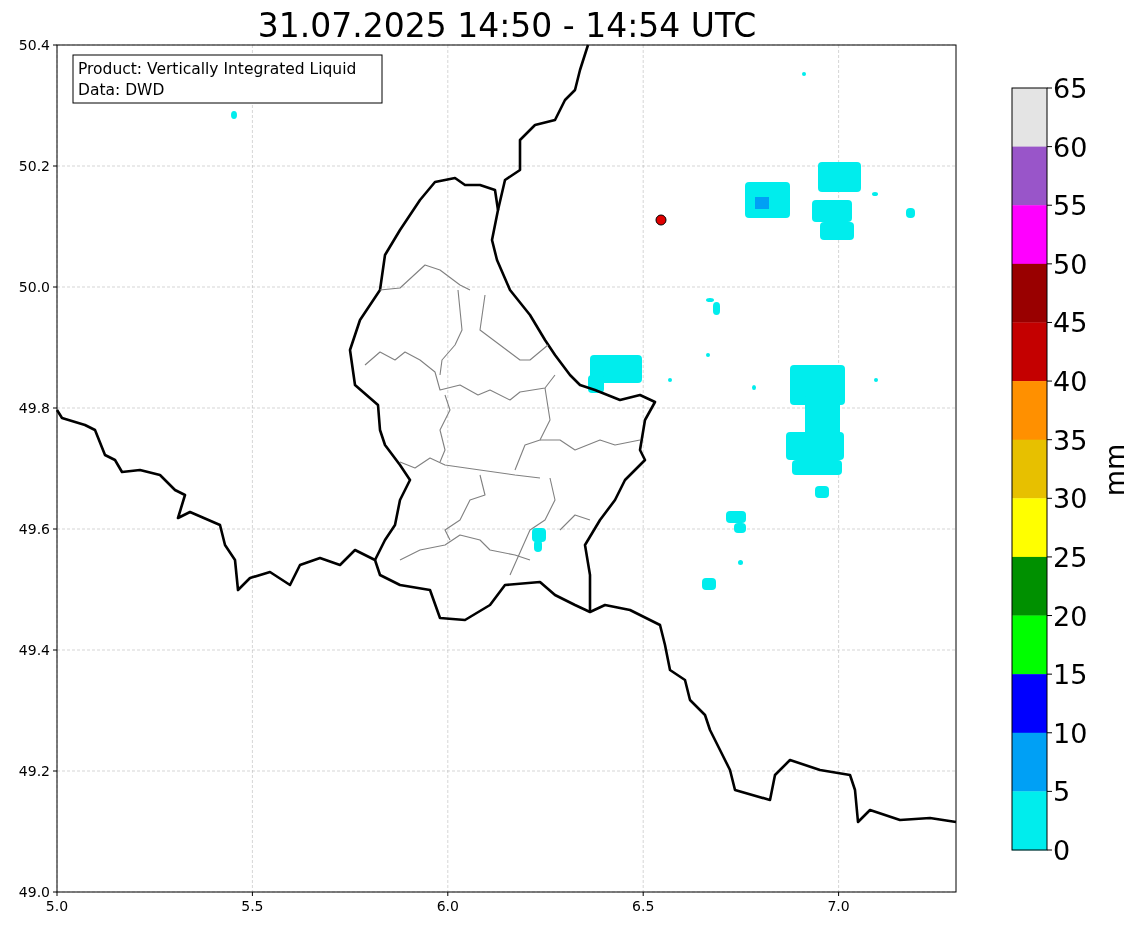 This screenshot has width=1138, height=930. I want to click on colorbar-tick-label: 30, so click(1070, 499).